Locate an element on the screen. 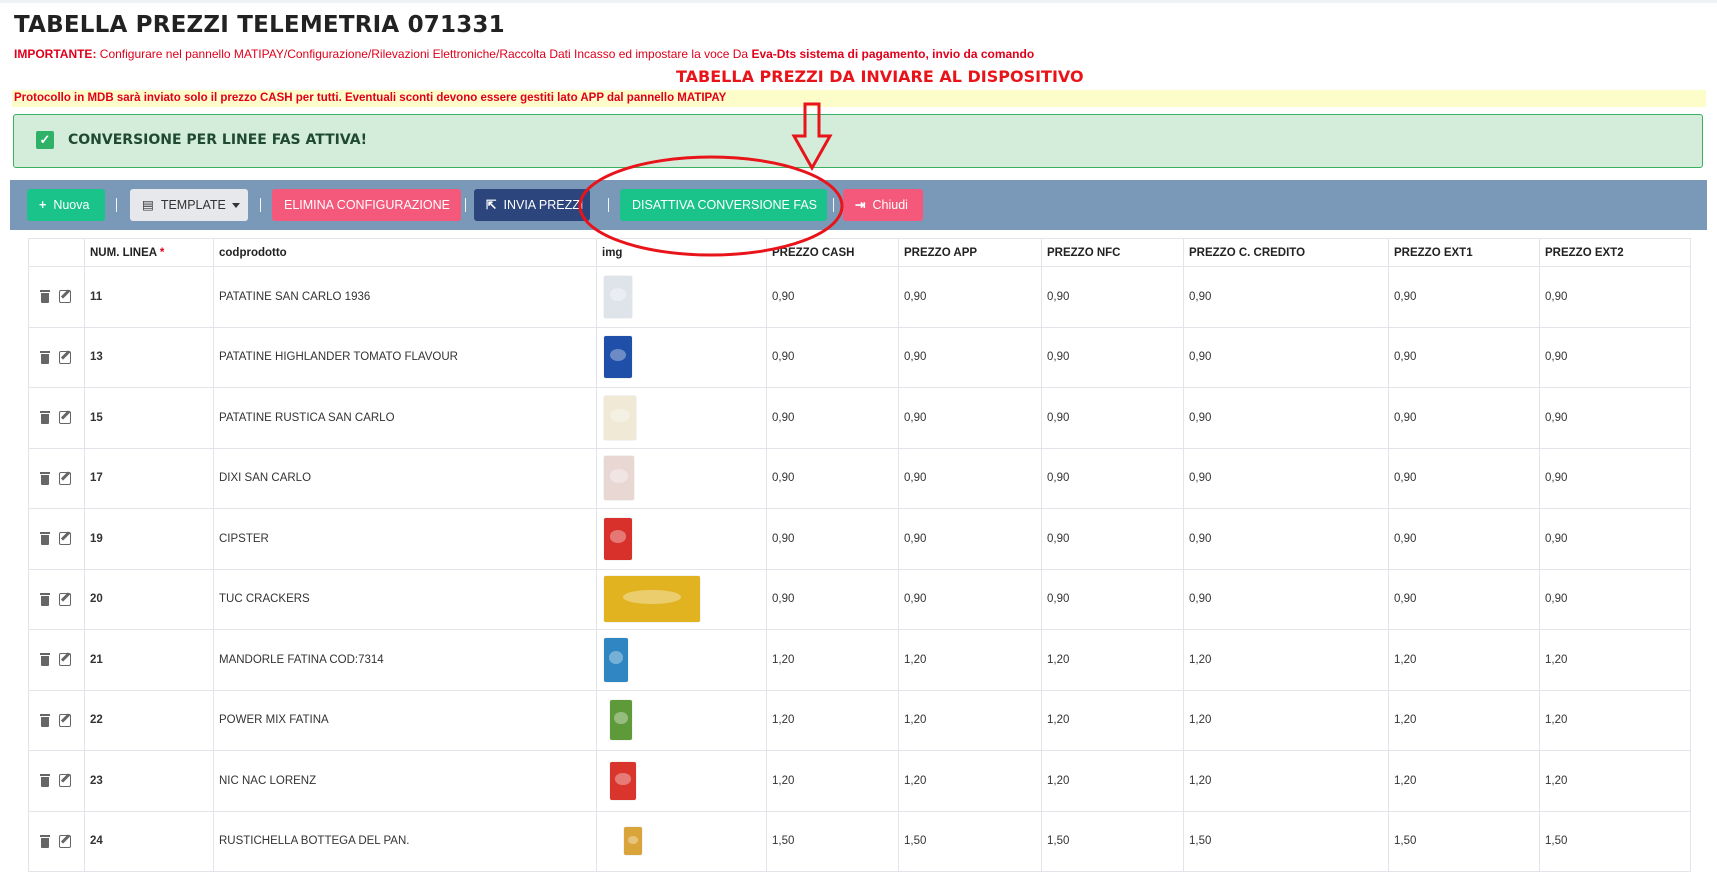  send-prices-button: ⇱ INVIA PREZZI is located at coordinates (532, 205).